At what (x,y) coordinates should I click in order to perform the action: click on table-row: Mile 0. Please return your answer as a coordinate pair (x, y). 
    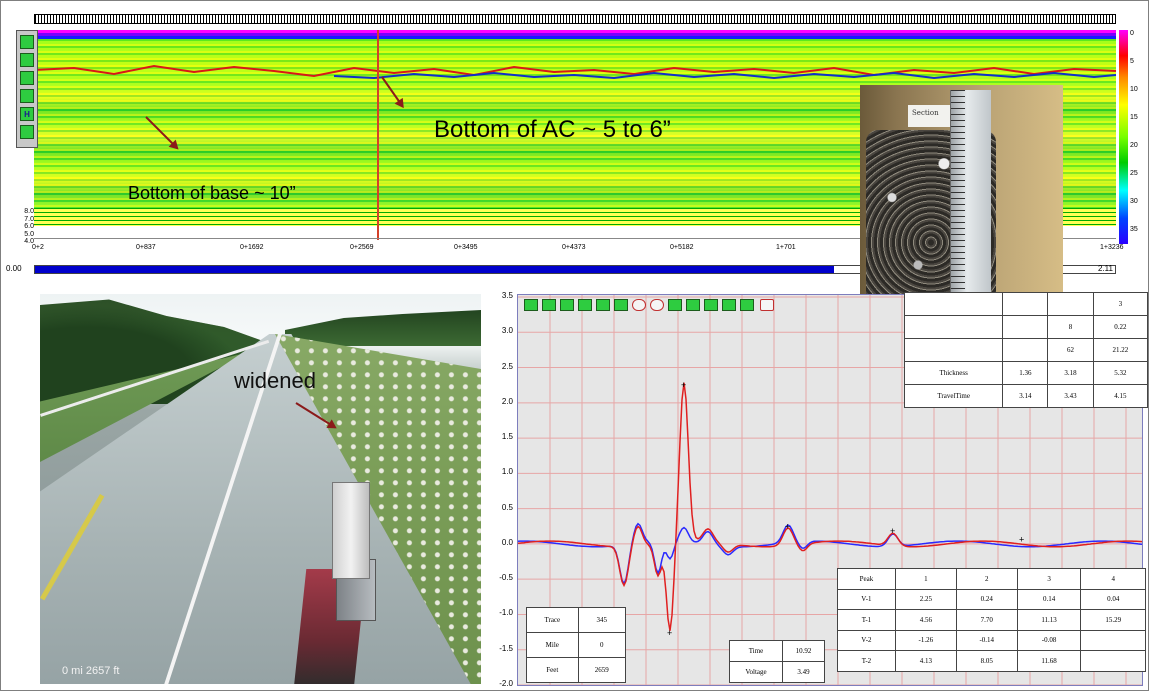
    Looking at the image, I should click on (576, 645).